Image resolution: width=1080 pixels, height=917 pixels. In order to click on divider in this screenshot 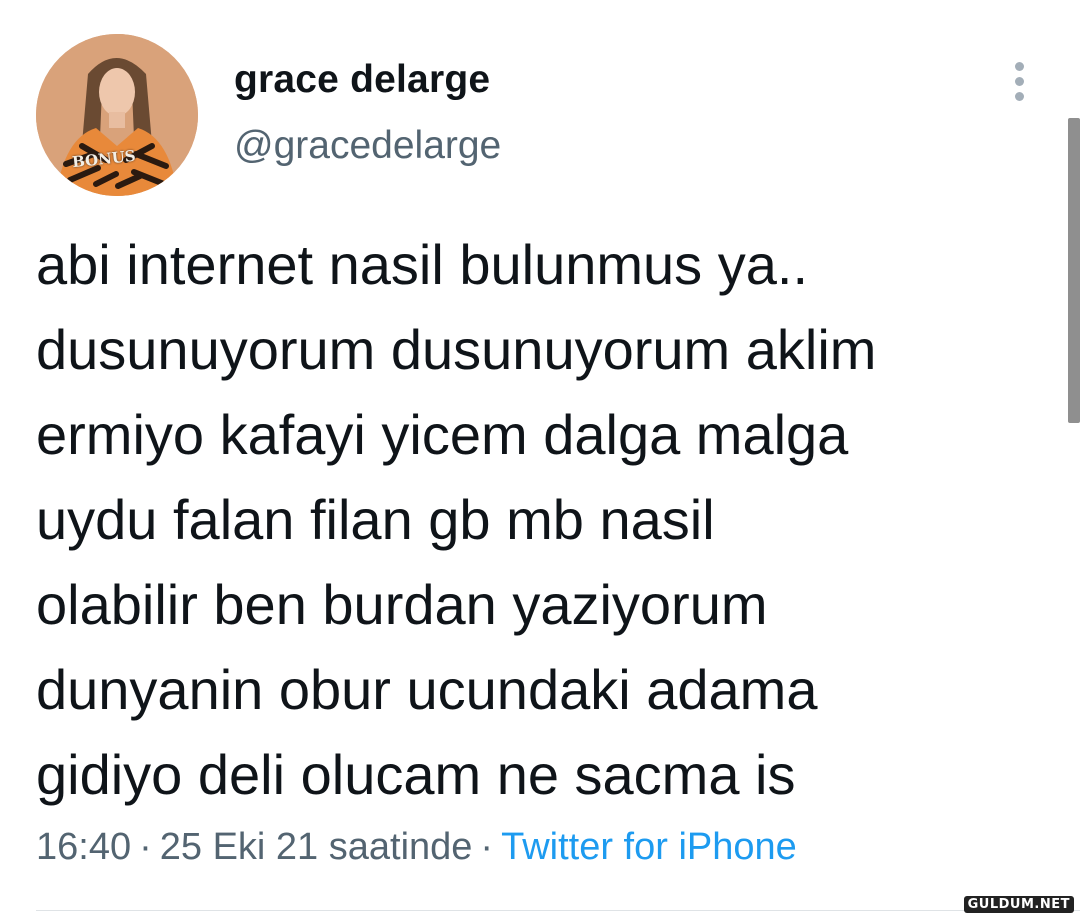, I will do `click(558, 910)`.